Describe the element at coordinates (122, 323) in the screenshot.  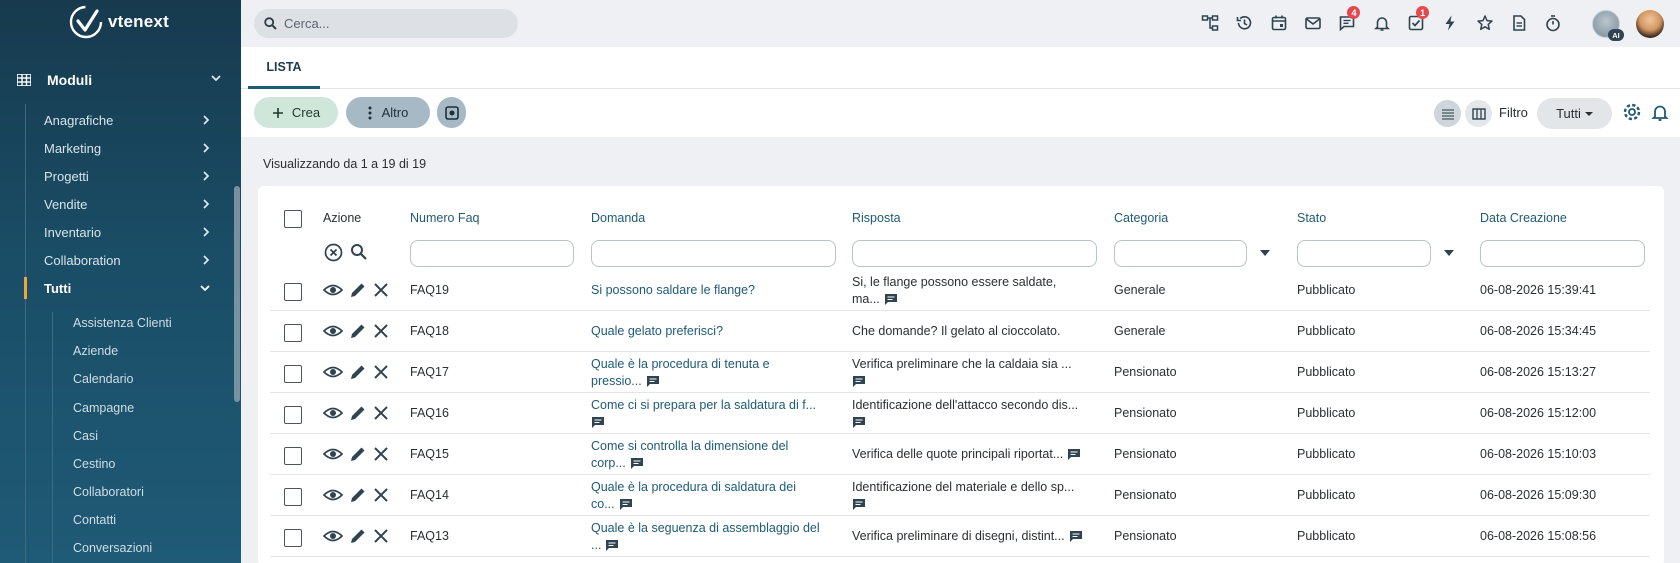
I see `sidebar-subitem-assistenza-clienti: Assistenza Clienti` at that location.